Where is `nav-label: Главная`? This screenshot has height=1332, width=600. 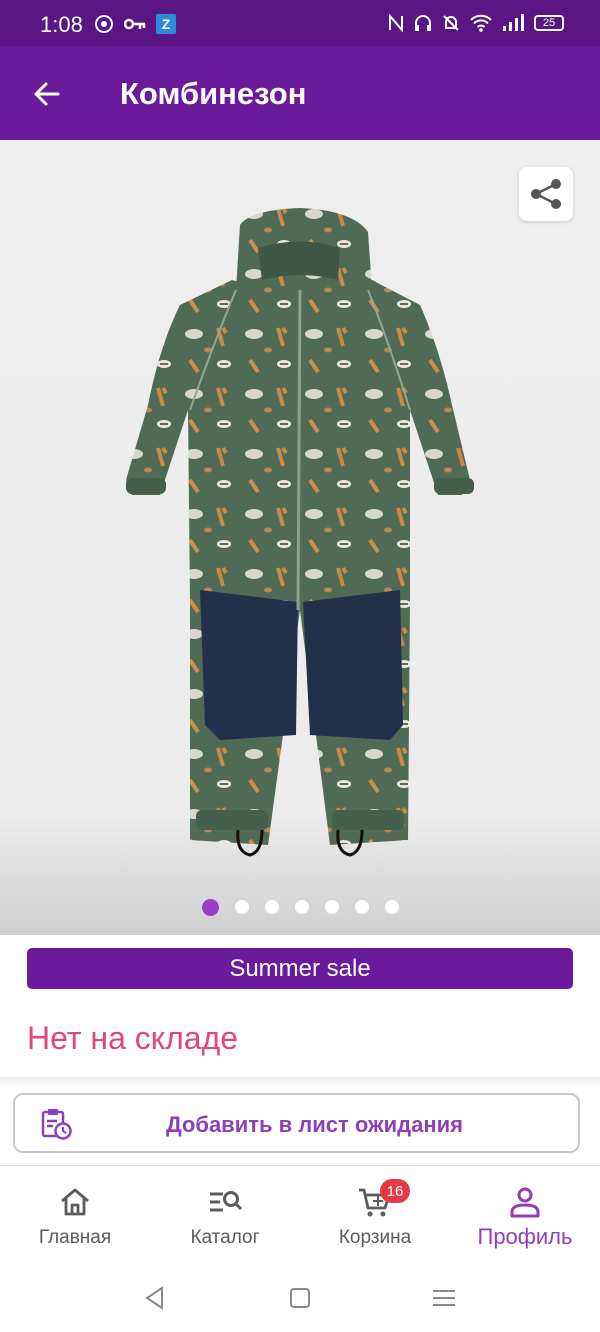 nav-label: Главная is located at coordinates (75, 1237).